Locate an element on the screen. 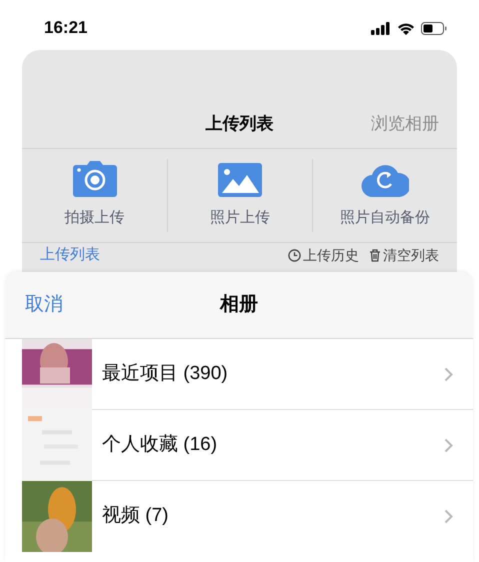 Image resolution: width=479 pixels, height=562 pixels. trash-icon is located at coordinates (375, 255).